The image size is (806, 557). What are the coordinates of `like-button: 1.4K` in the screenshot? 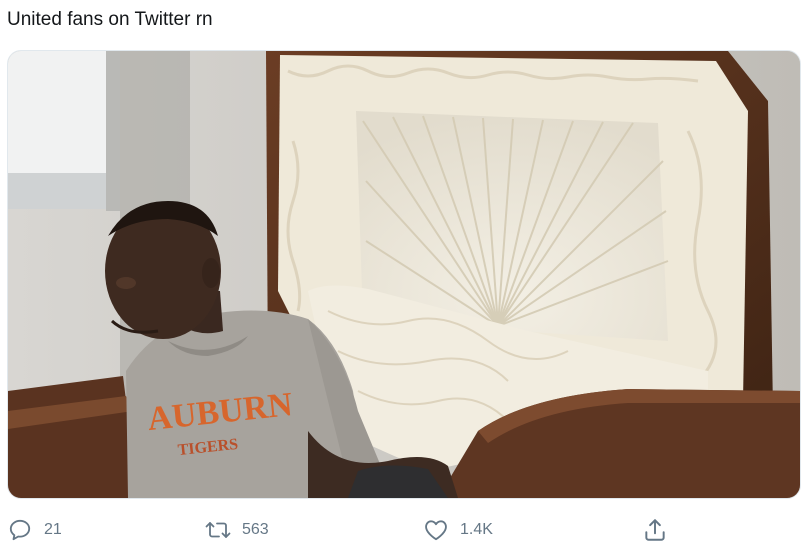 It's located at (457, 530).